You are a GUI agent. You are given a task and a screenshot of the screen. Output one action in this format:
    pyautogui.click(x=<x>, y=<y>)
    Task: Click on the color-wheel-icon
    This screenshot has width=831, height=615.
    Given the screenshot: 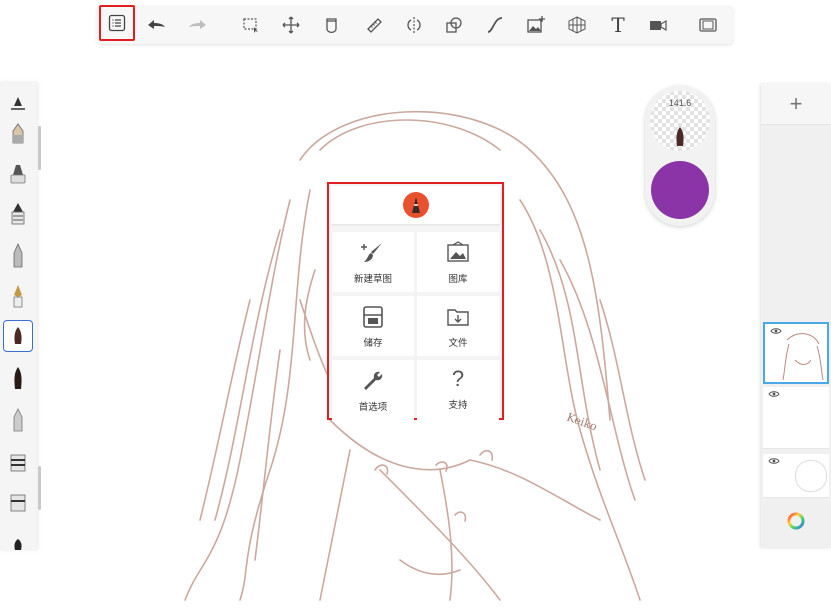 What is the action you would take?
    pyautogui.click(x=796, y=521)
    